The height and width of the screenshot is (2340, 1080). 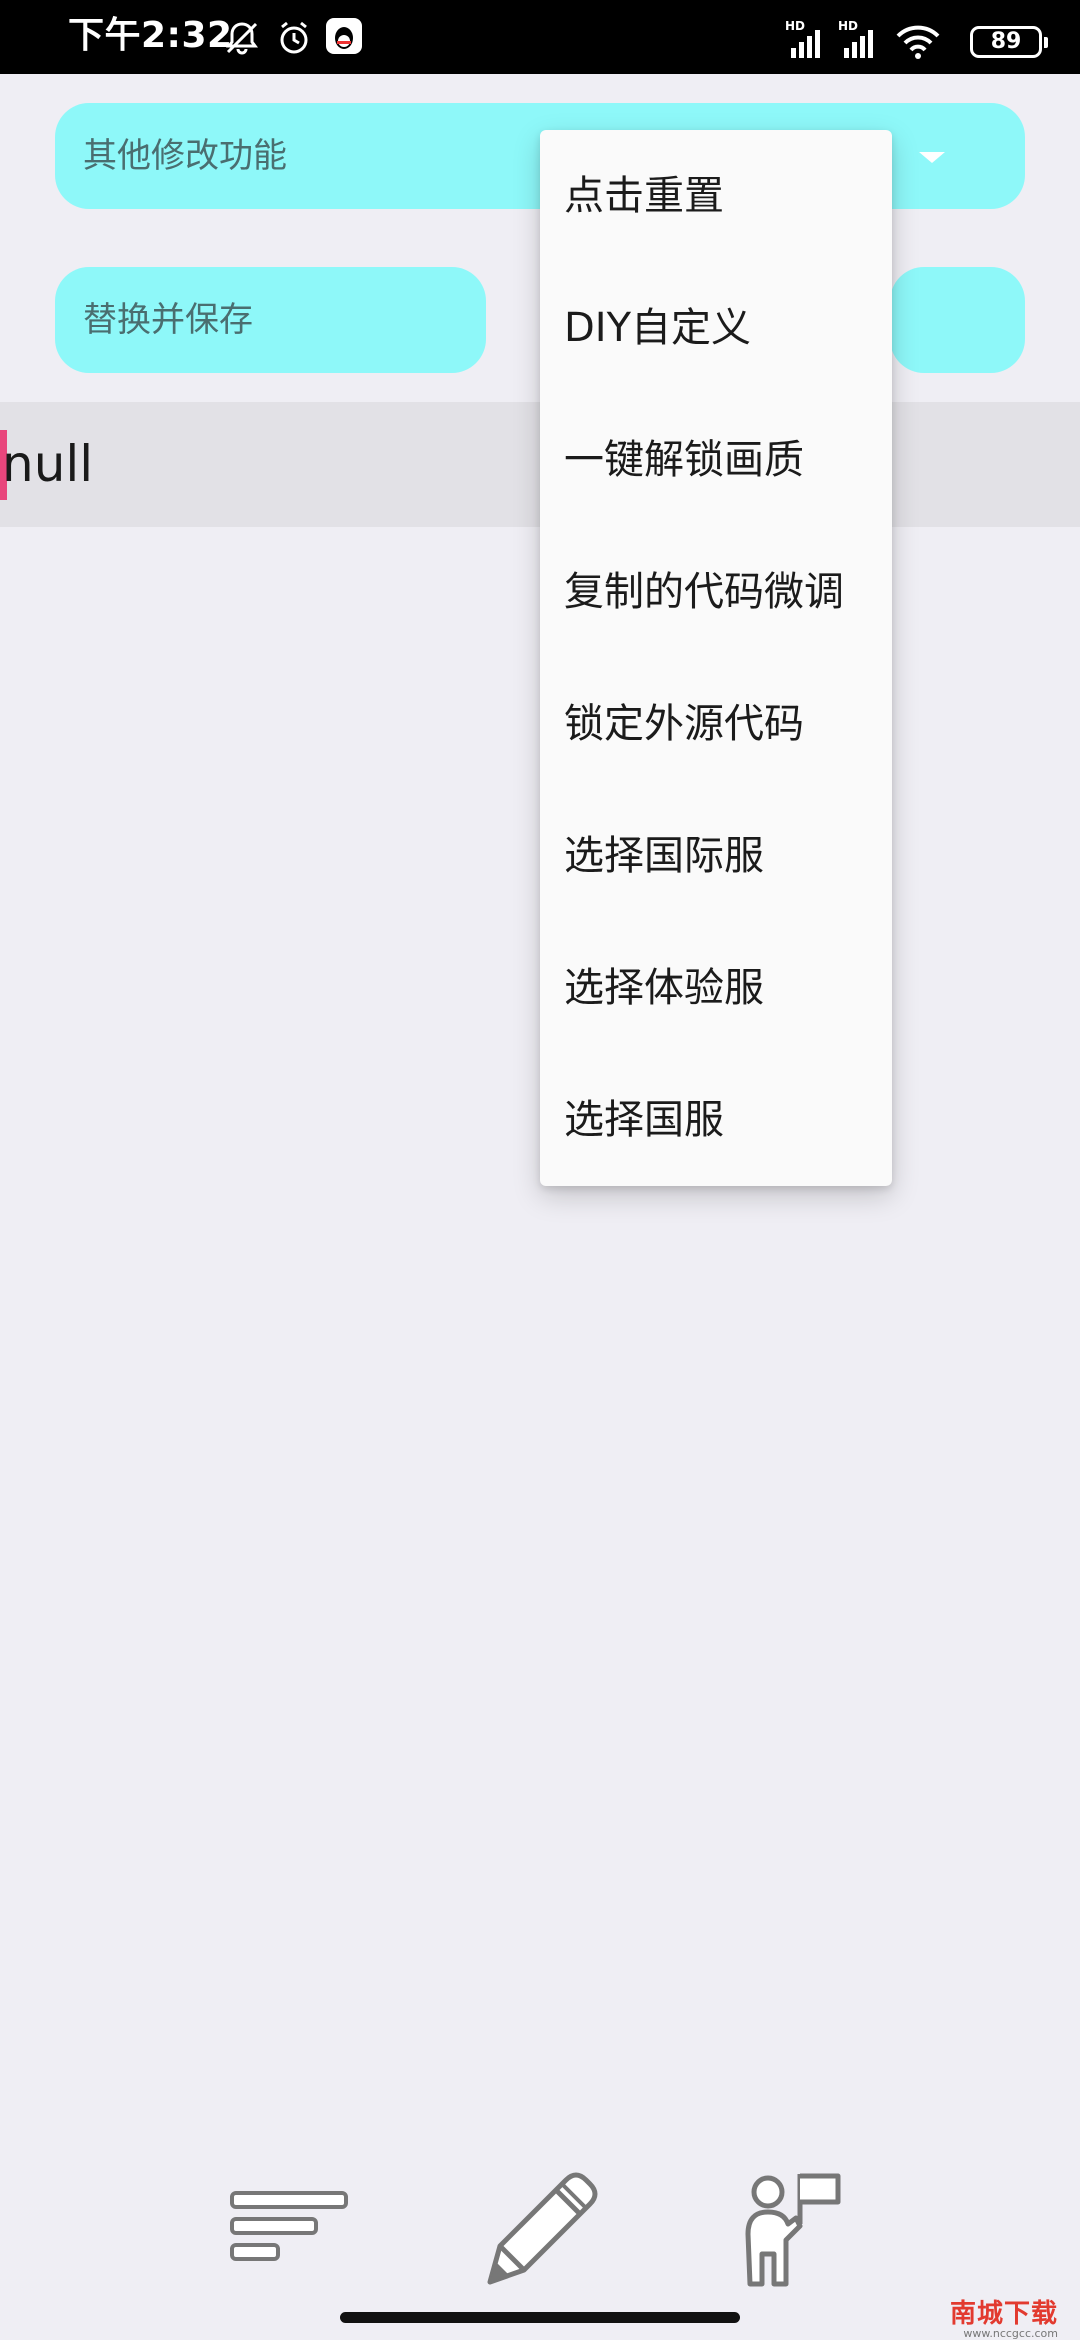 I want to click on menu-item-reset: 点击重置, so click(x=716, y=196).